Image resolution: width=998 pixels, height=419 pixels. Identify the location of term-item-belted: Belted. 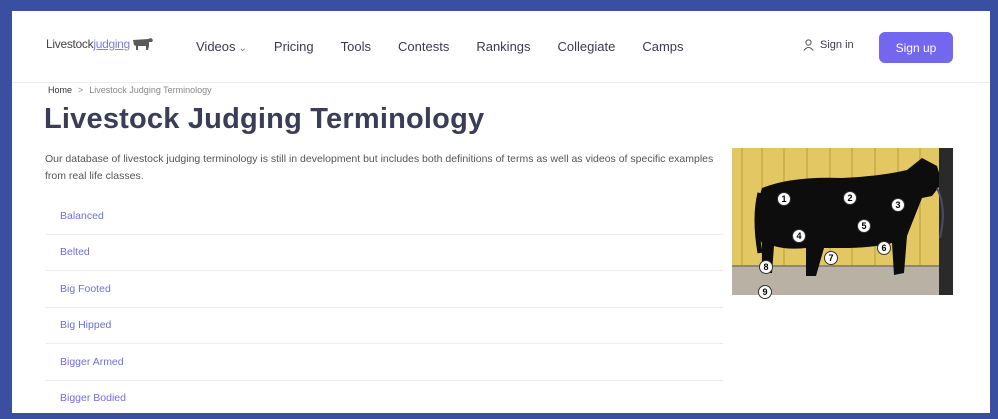
(384, 253).